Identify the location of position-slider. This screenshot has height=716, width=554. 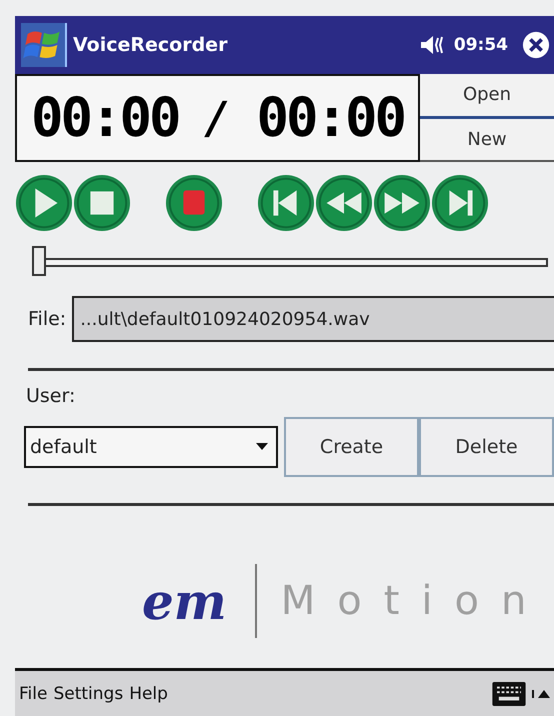
(290, 262).